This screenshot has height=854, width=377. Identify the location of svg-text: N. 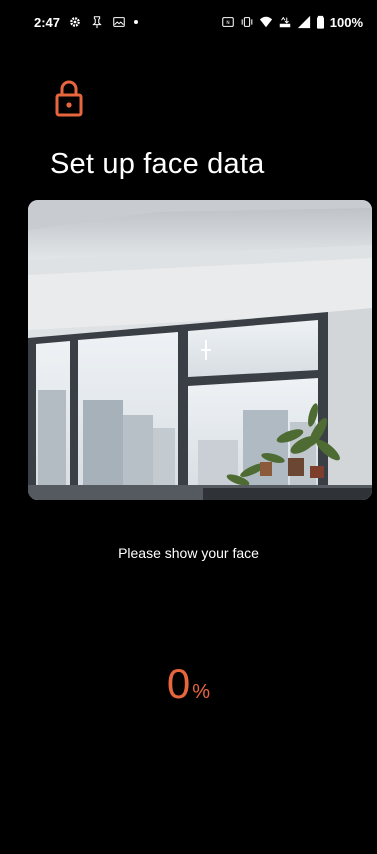
(227, 23).